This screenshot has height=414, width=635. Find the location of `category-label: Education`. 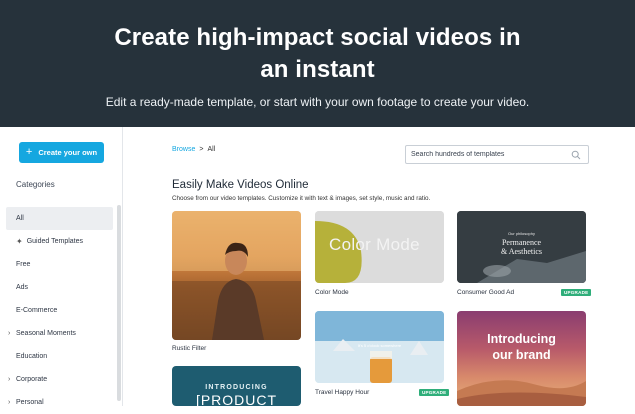

category-label: Education is located at coordinates (32, 356).